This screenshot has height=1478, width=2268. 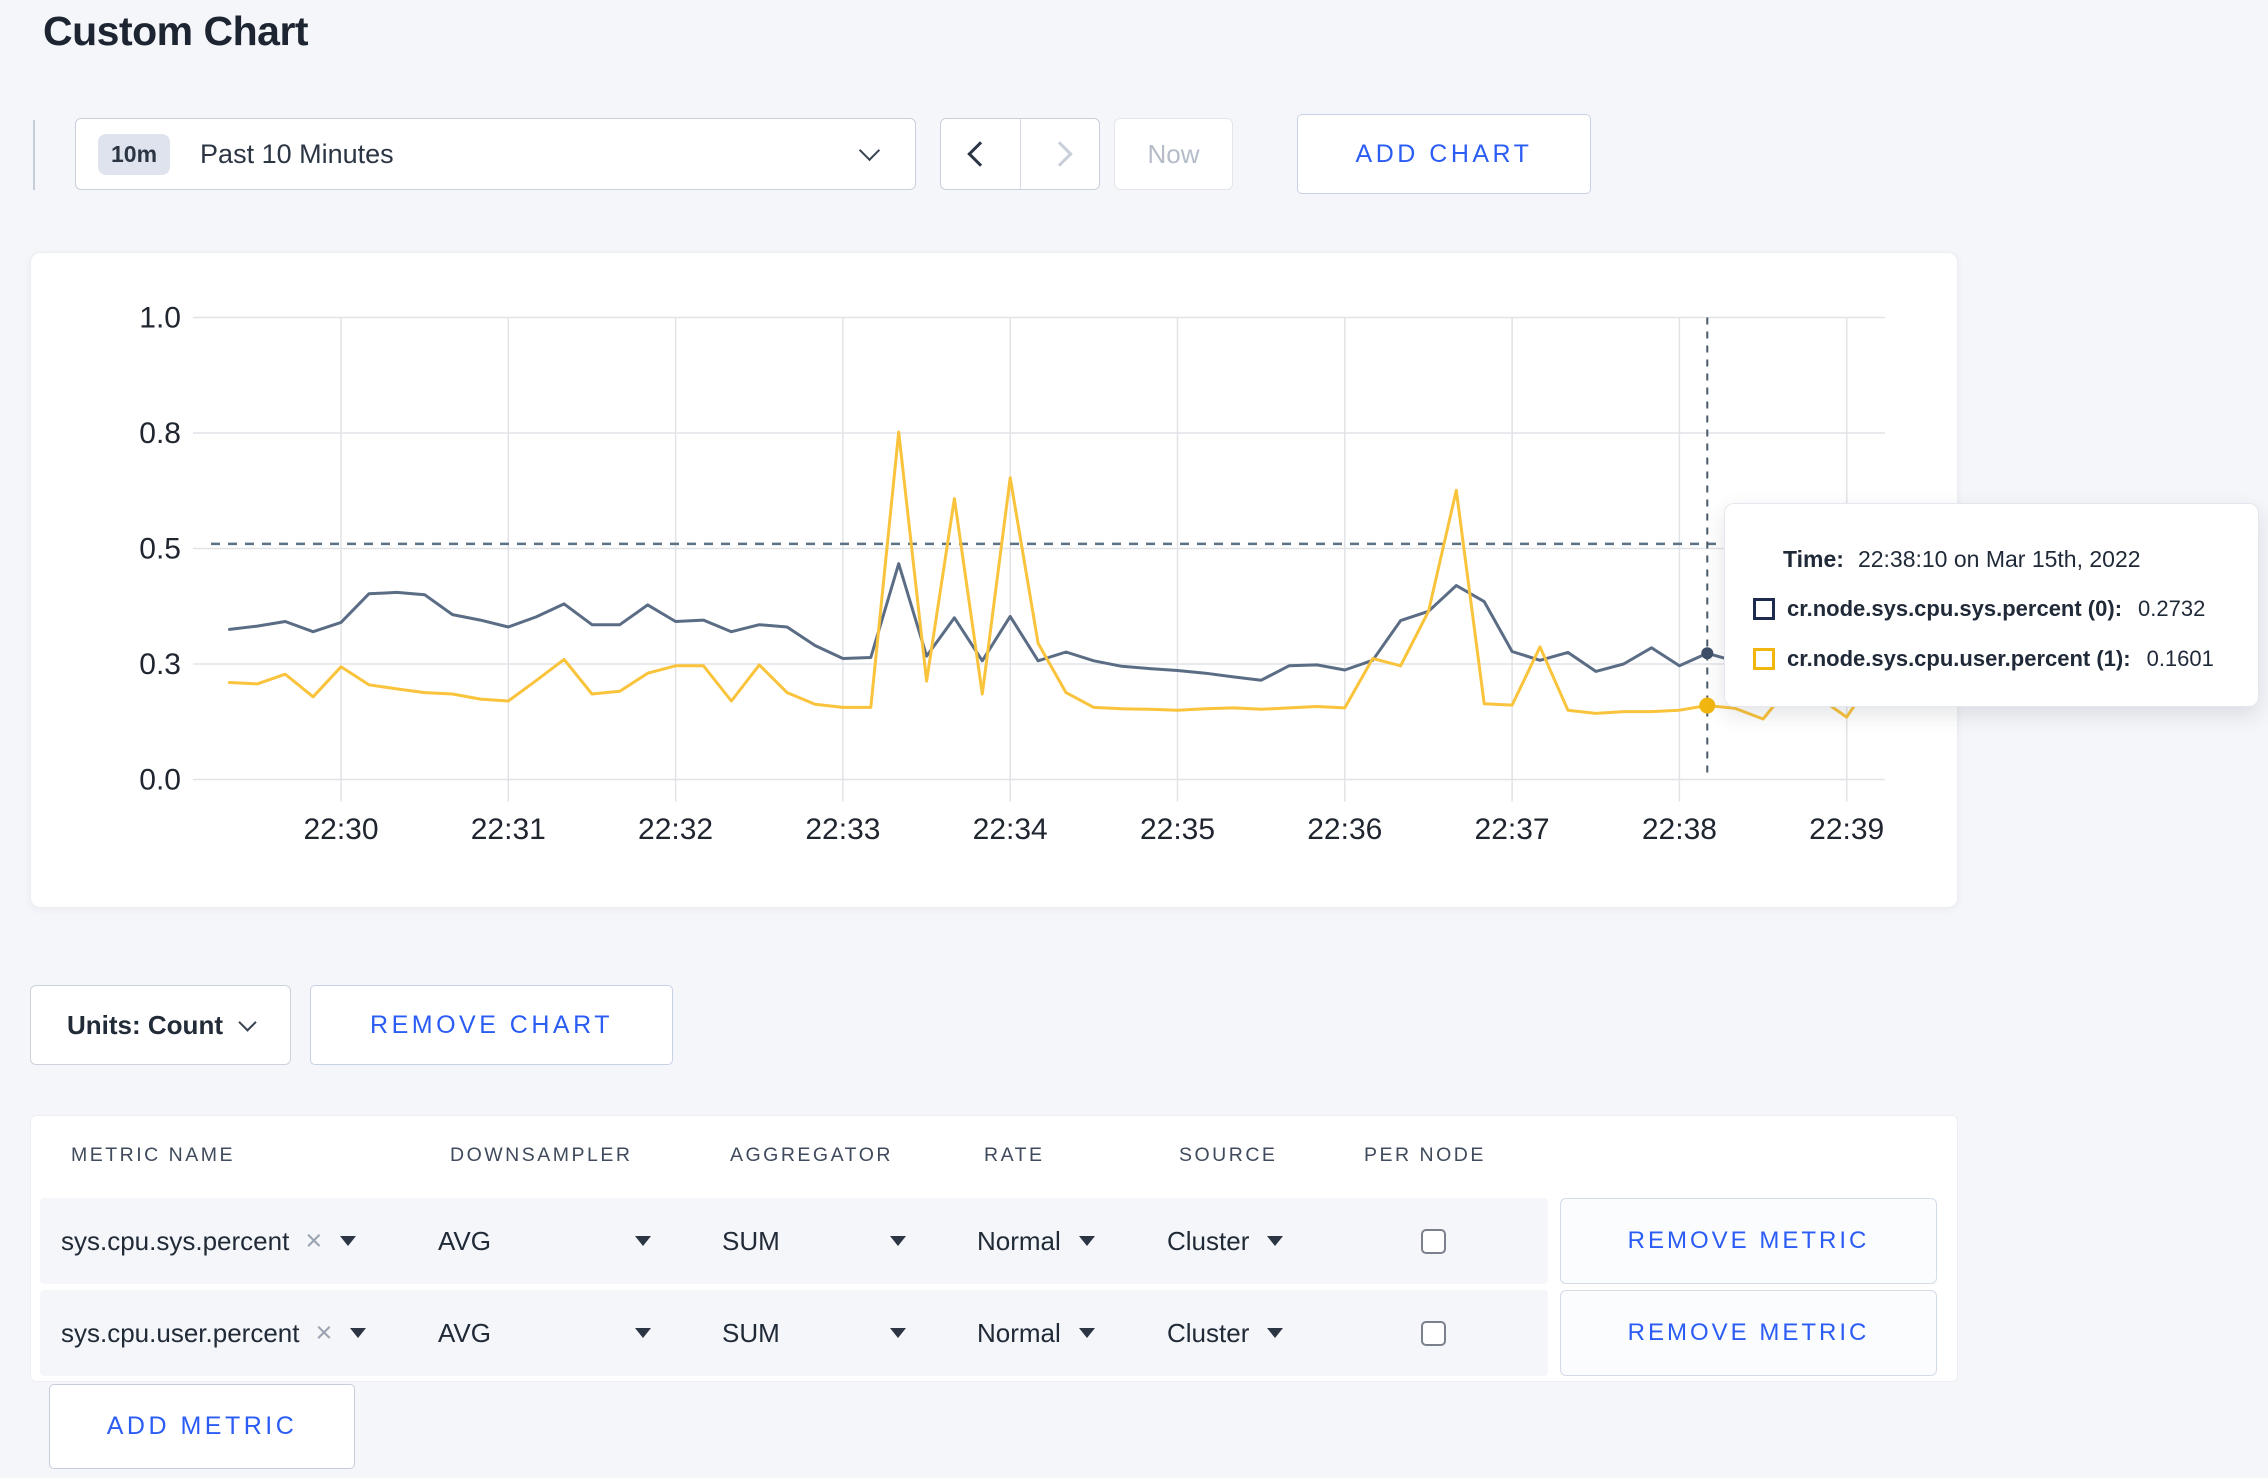 What do you see at coordinates (1014, 1155) in the screenshot?
I see `col-header-rate: RATE` at bounding box center [1014, 1155].